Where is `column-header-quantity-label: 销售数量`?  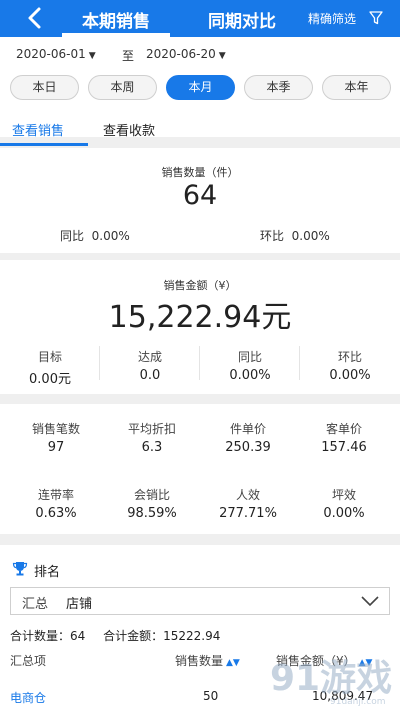
column-header-quantity-label: 销售数量 is located at coordinates (199, 661).